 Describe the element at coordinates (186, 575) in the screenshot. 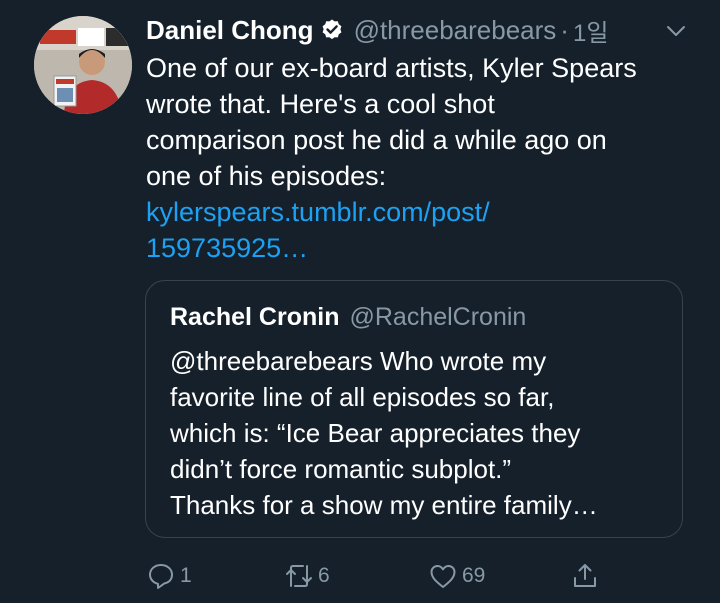

I see `reply-count: 1` at that location.